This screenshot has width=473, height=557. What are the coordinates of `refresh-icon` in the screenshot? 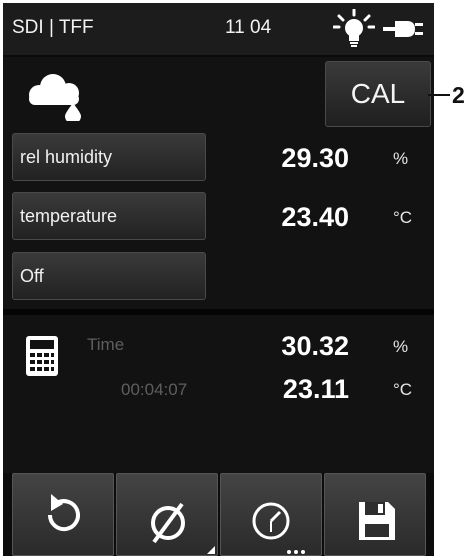 It's located at (63, 513).